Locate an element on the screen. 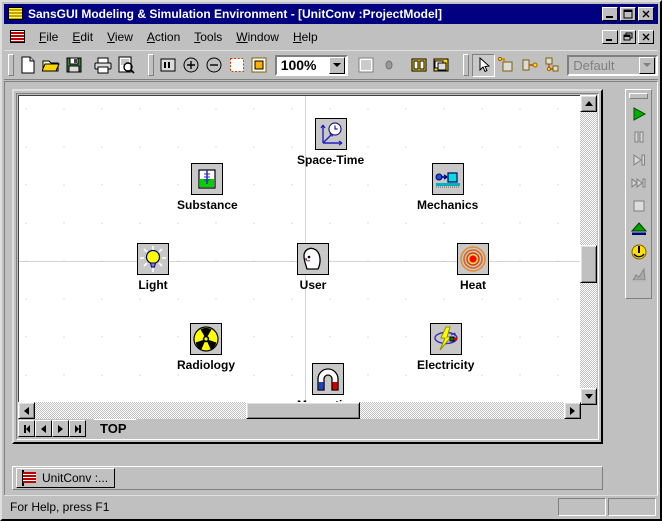  canvas-vertical-scrollbar is located at coordinates (588, 250).